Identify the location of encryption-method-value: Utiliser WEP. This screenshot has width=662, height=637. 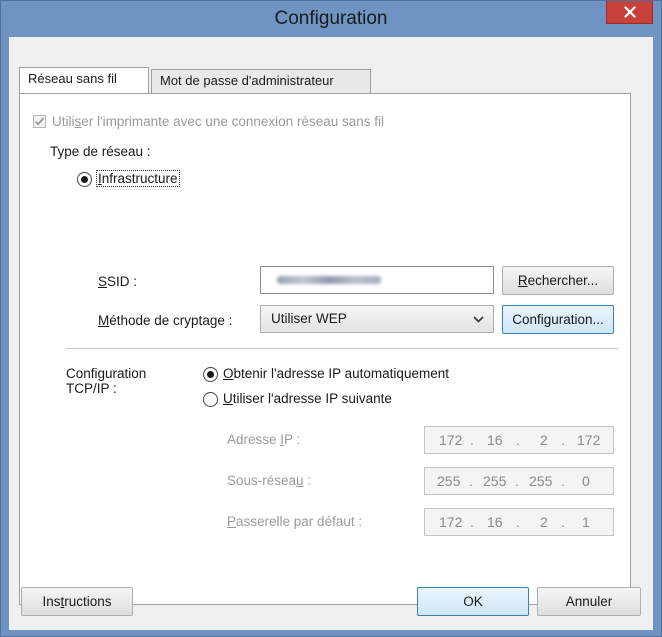
(309, 318).